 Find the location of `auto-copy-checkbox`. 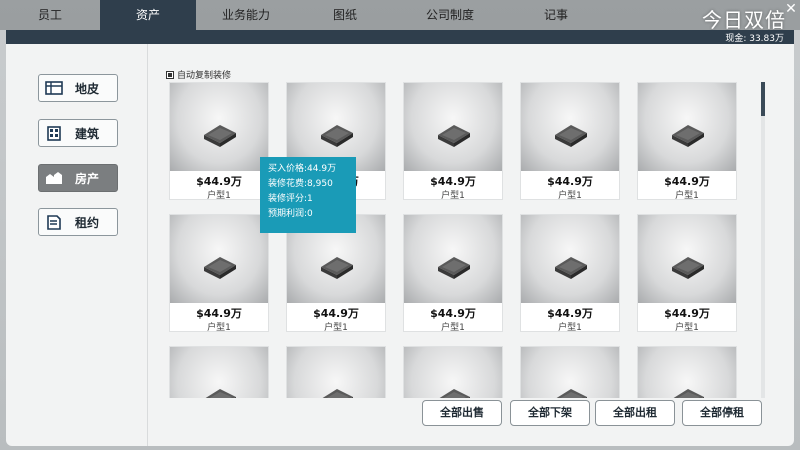

auto-copy-checkbox is located at coordinates (170, 74).